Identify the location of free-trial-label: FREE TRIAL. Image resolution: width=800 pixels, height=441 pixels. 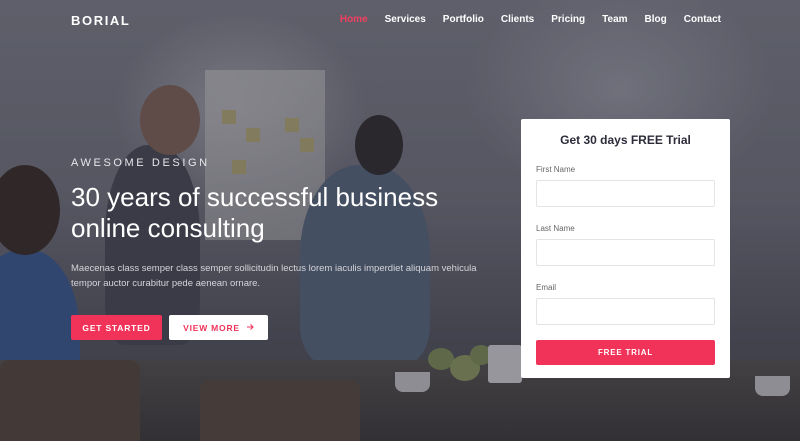
(625, 352).